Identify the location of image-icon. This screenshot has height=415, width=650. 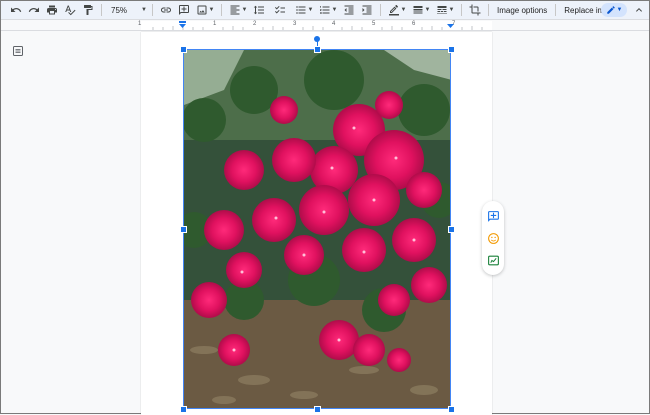
(202, 10).